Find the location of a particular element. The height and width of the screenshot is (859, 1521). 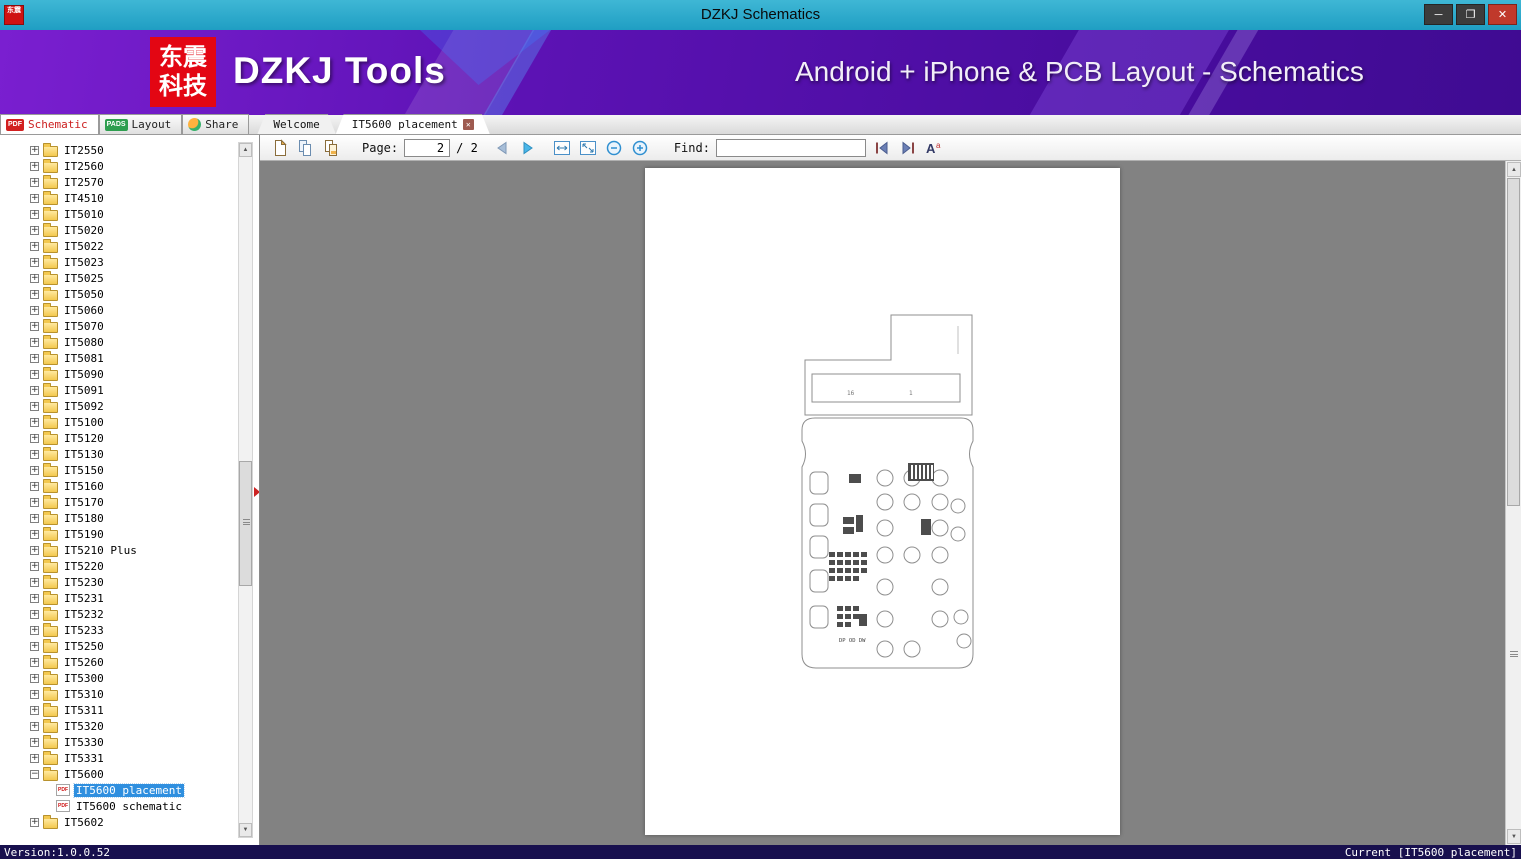

snapshot-icon is located at coordinates (332, 148).